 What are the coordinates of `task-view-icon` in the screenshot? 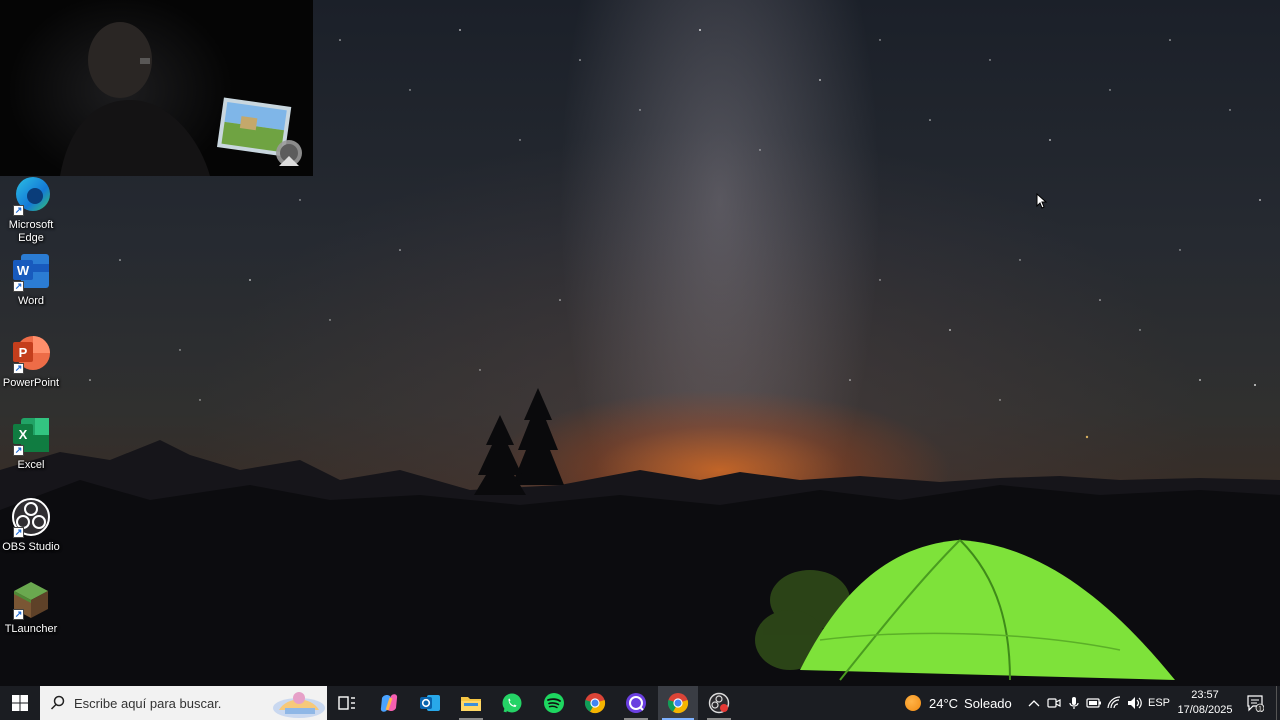 It's located at (346, 703).